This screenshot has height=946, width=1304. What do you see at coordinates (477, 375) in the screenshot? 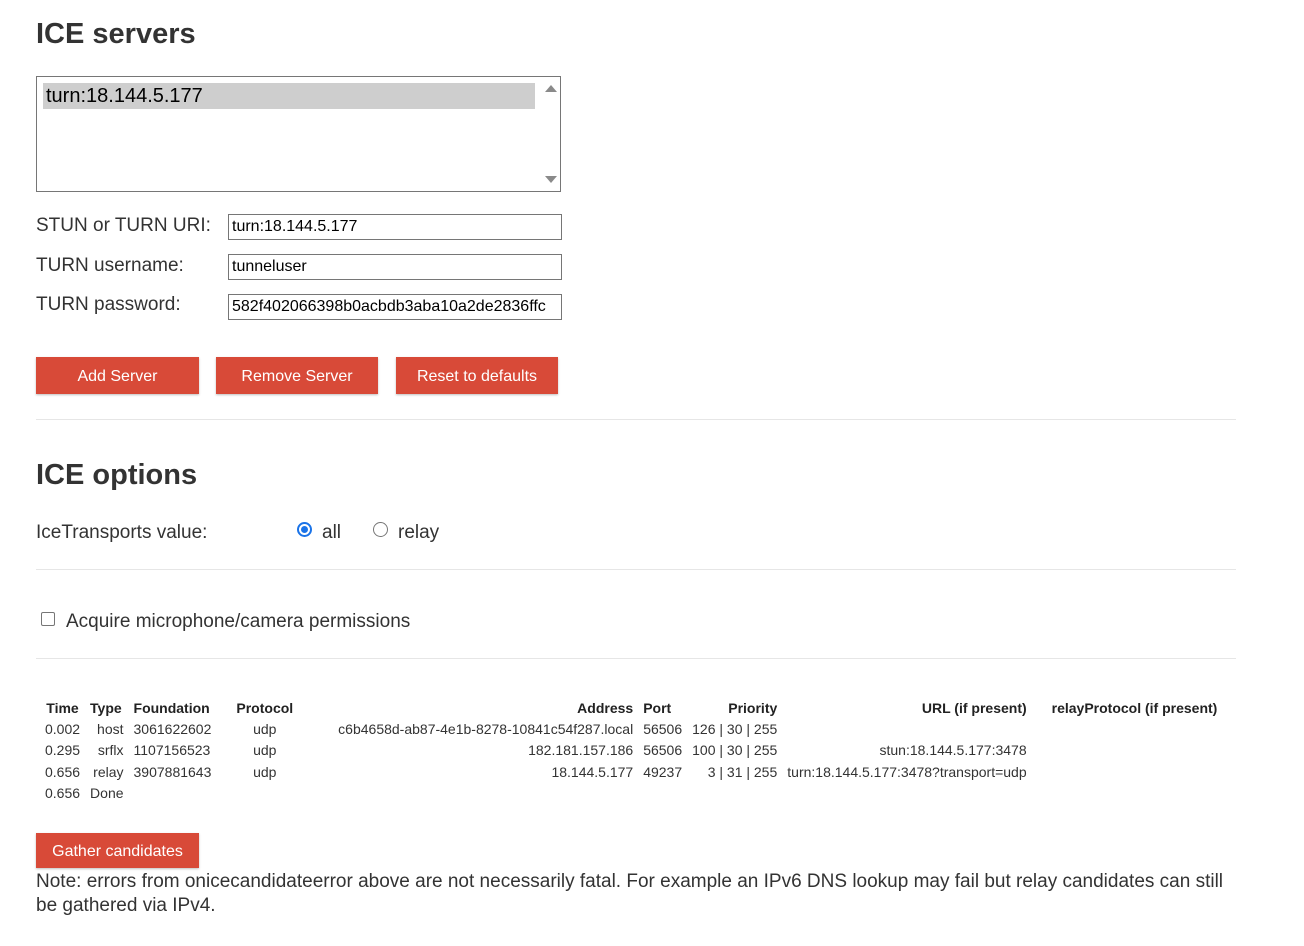
I see `reset-defaults-button: Reset to defaults` at bounding box center [477, 375].